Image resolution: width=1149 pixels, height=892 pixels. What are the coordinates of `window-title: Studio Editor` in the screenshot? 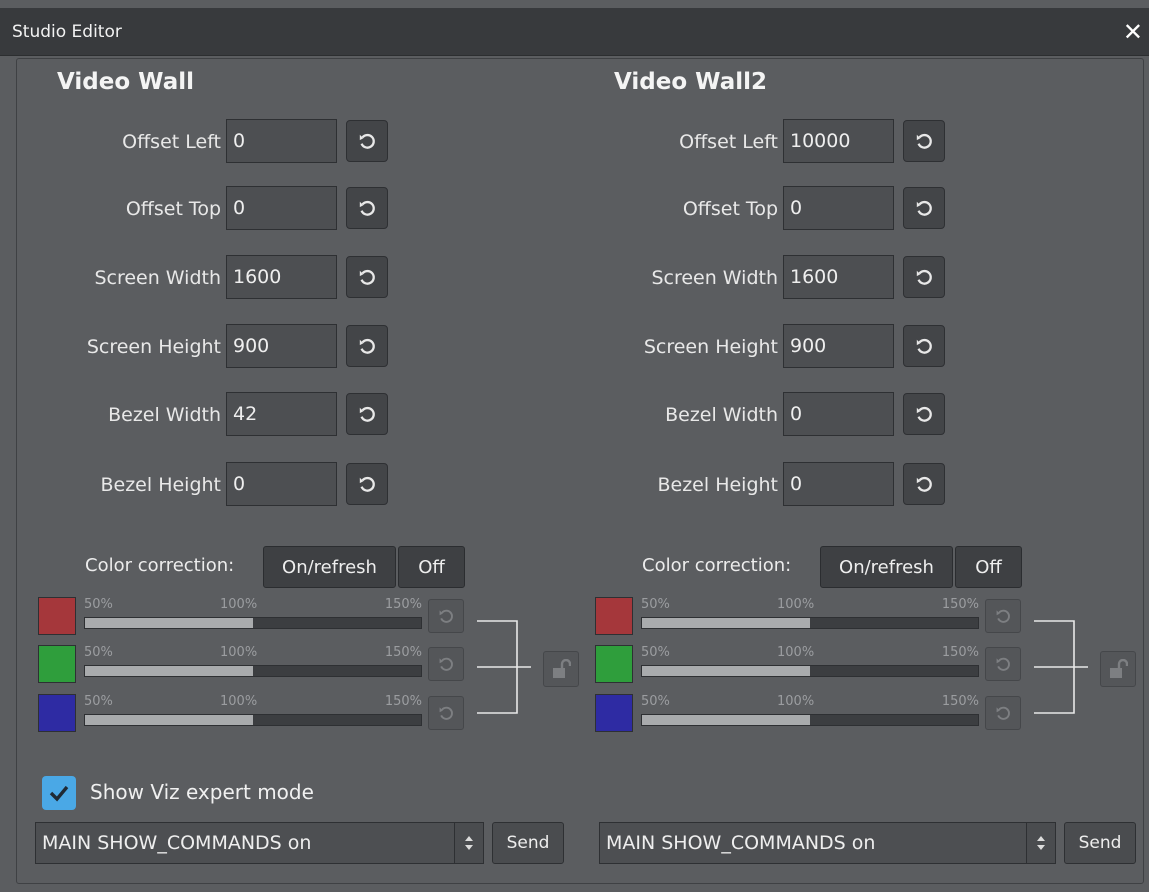 It's located at (67, 32).